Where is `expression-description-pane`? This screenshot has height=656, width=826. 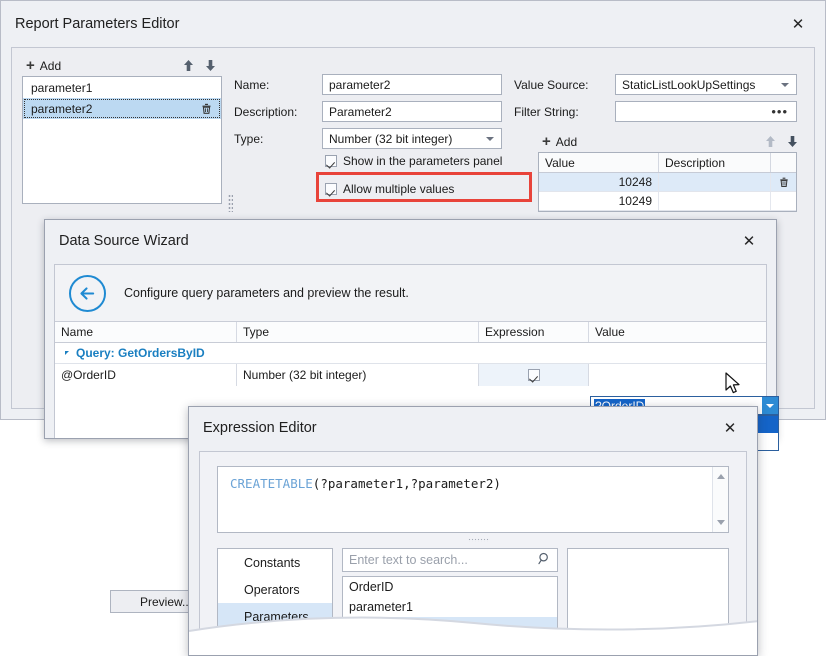
expression-description-pane is located at coordinates (648, 601).